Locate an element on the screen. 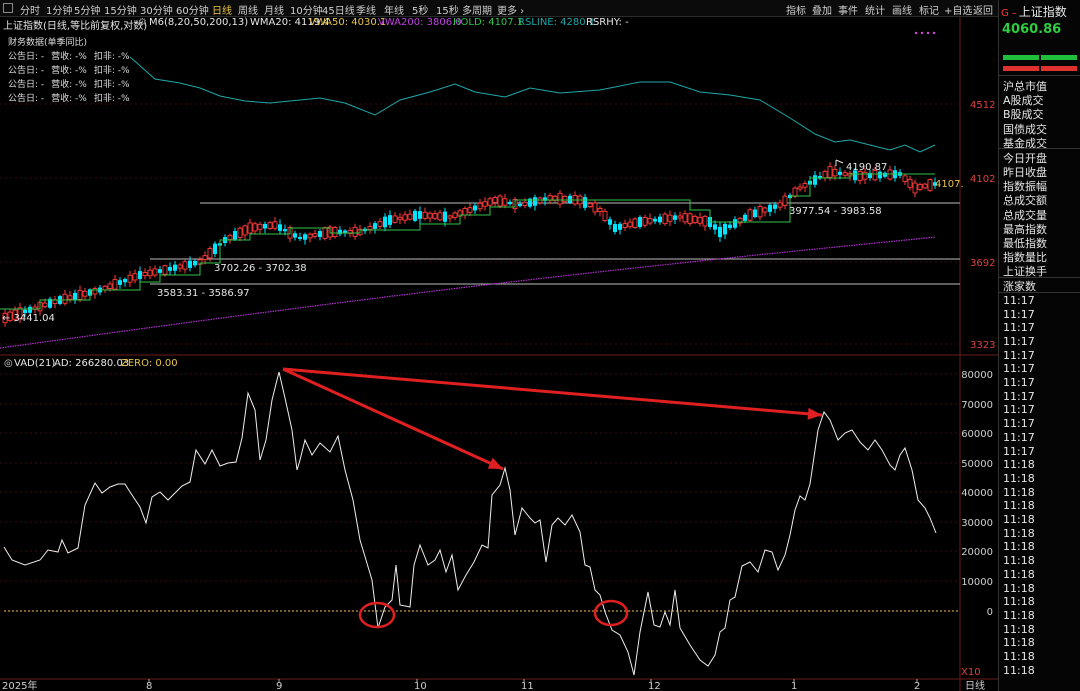 Image resolution: width=1080 pixels, height=691 pixels. period-tab-10: 45日线 is located at coordinates (338, 9).